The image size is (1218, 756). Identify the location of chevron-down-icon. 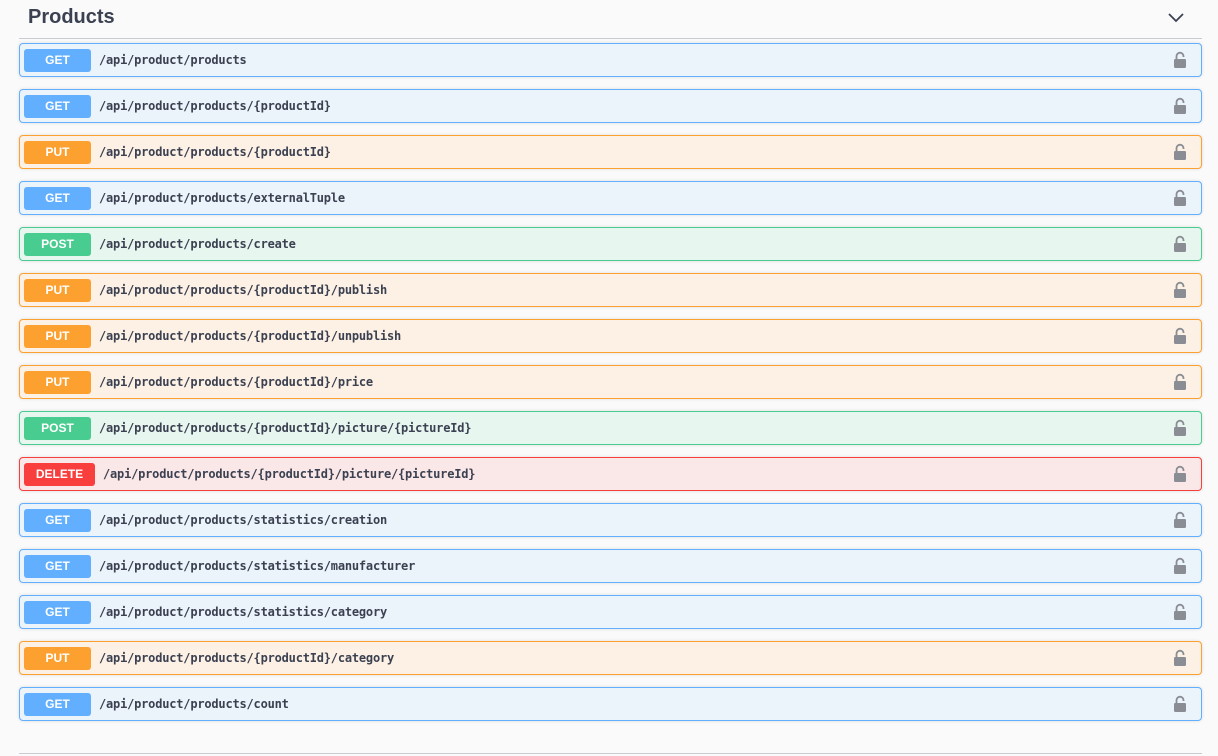
(1176, 17).